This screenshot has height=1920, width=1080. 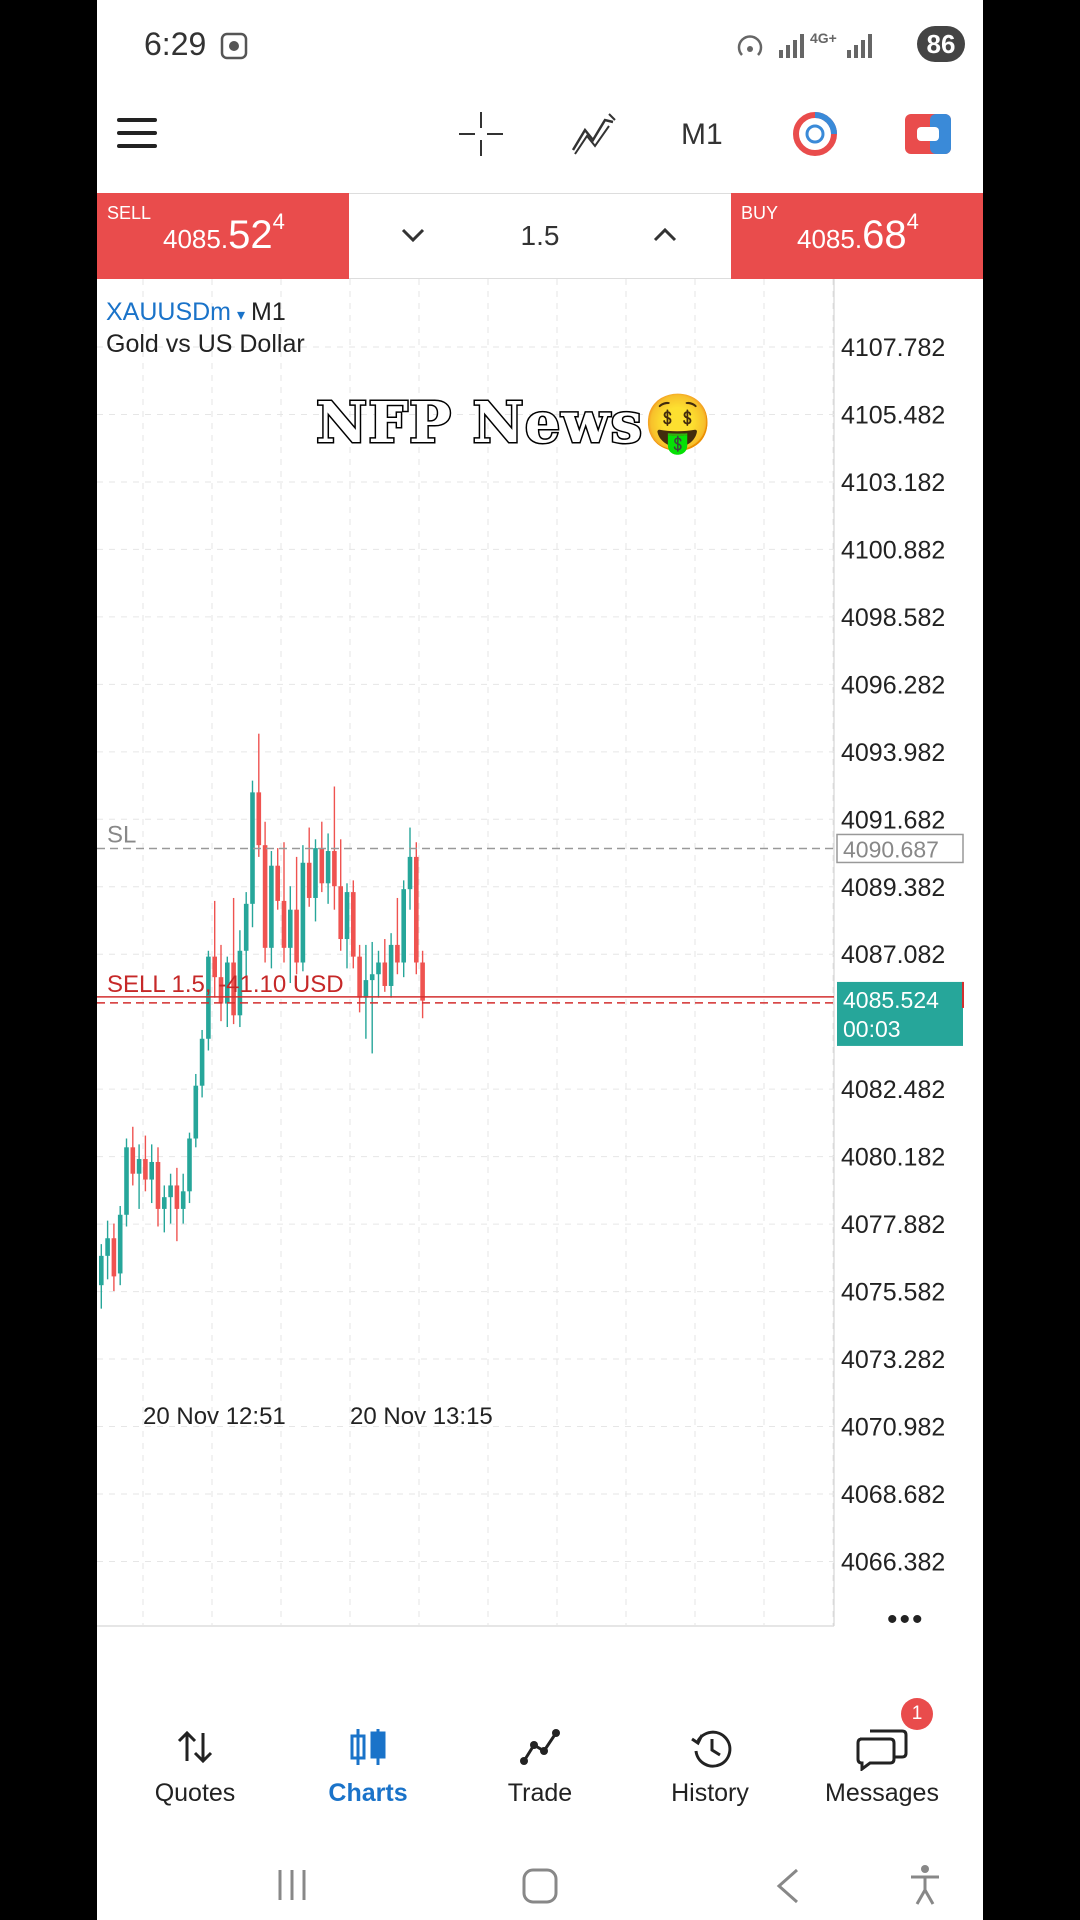 I want to click on price-tick-label: 4066.382, so click(x=893, y=1562).